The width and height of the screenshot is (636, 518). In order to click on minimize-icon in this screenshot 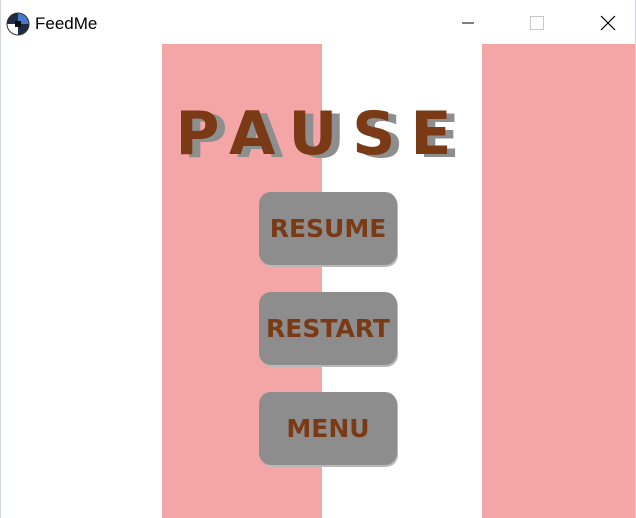, I will do `click(468, 23)`.